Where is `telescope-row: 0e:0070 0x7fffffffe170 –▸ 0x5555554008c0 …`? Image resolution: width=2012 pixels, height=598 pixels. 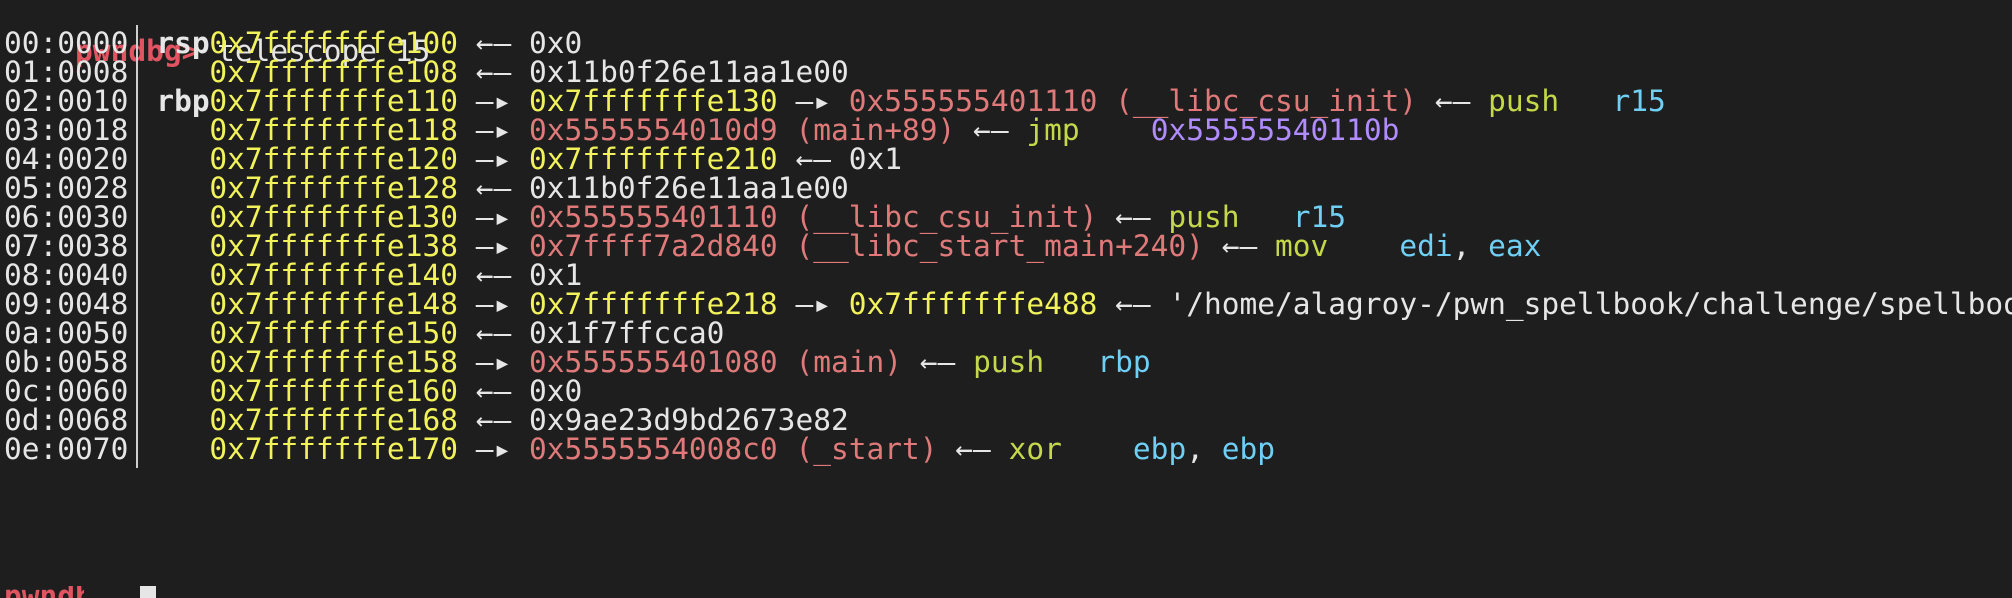
telescope-row: 0e:0070 0x7fffffffe170 –▸ 0x5555554008c0 … is located at coordinates (639, 449).